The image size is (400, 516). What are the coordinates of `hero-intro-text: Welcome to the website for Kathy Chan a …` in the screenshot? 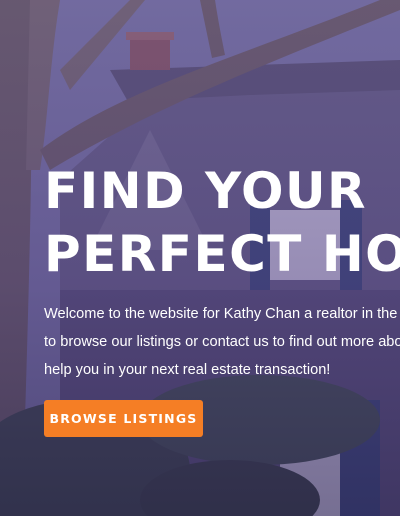 It's located at (222, 342).